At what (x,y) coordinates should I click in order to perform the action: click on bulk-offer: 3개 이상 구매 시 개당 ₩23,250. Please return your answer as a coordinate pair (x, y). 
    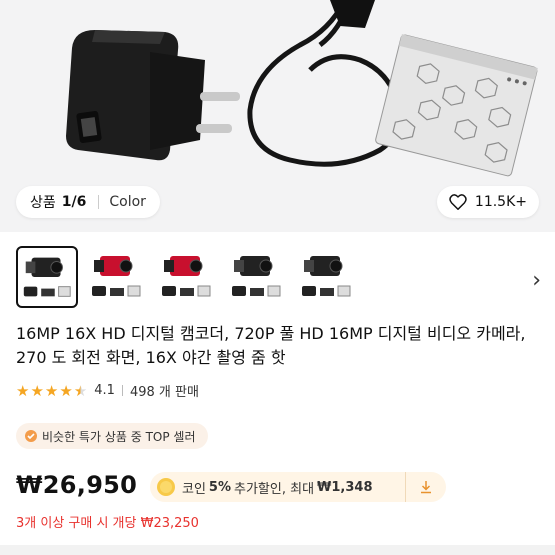
    Looking at the image, I should click on (107, 523).